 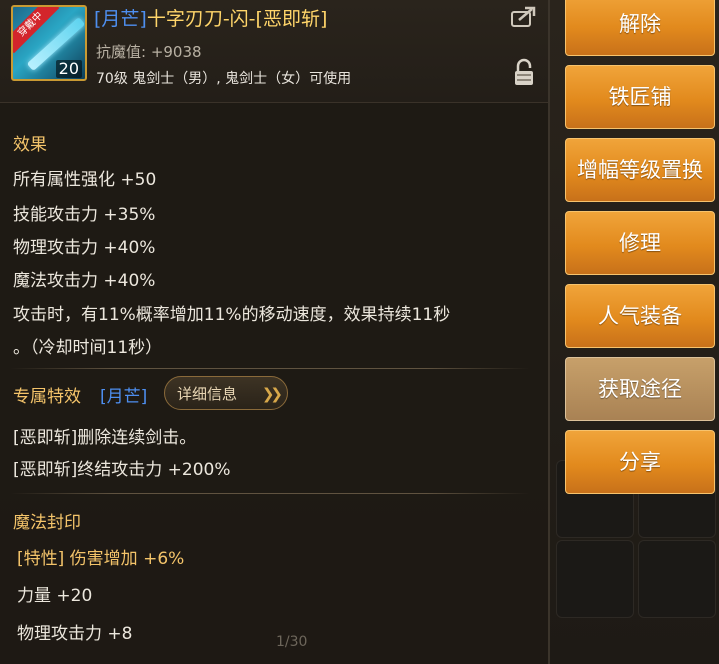 I want to click on seal-line: [特性] 伤害增加 +6%, so click(x=101, y=559).